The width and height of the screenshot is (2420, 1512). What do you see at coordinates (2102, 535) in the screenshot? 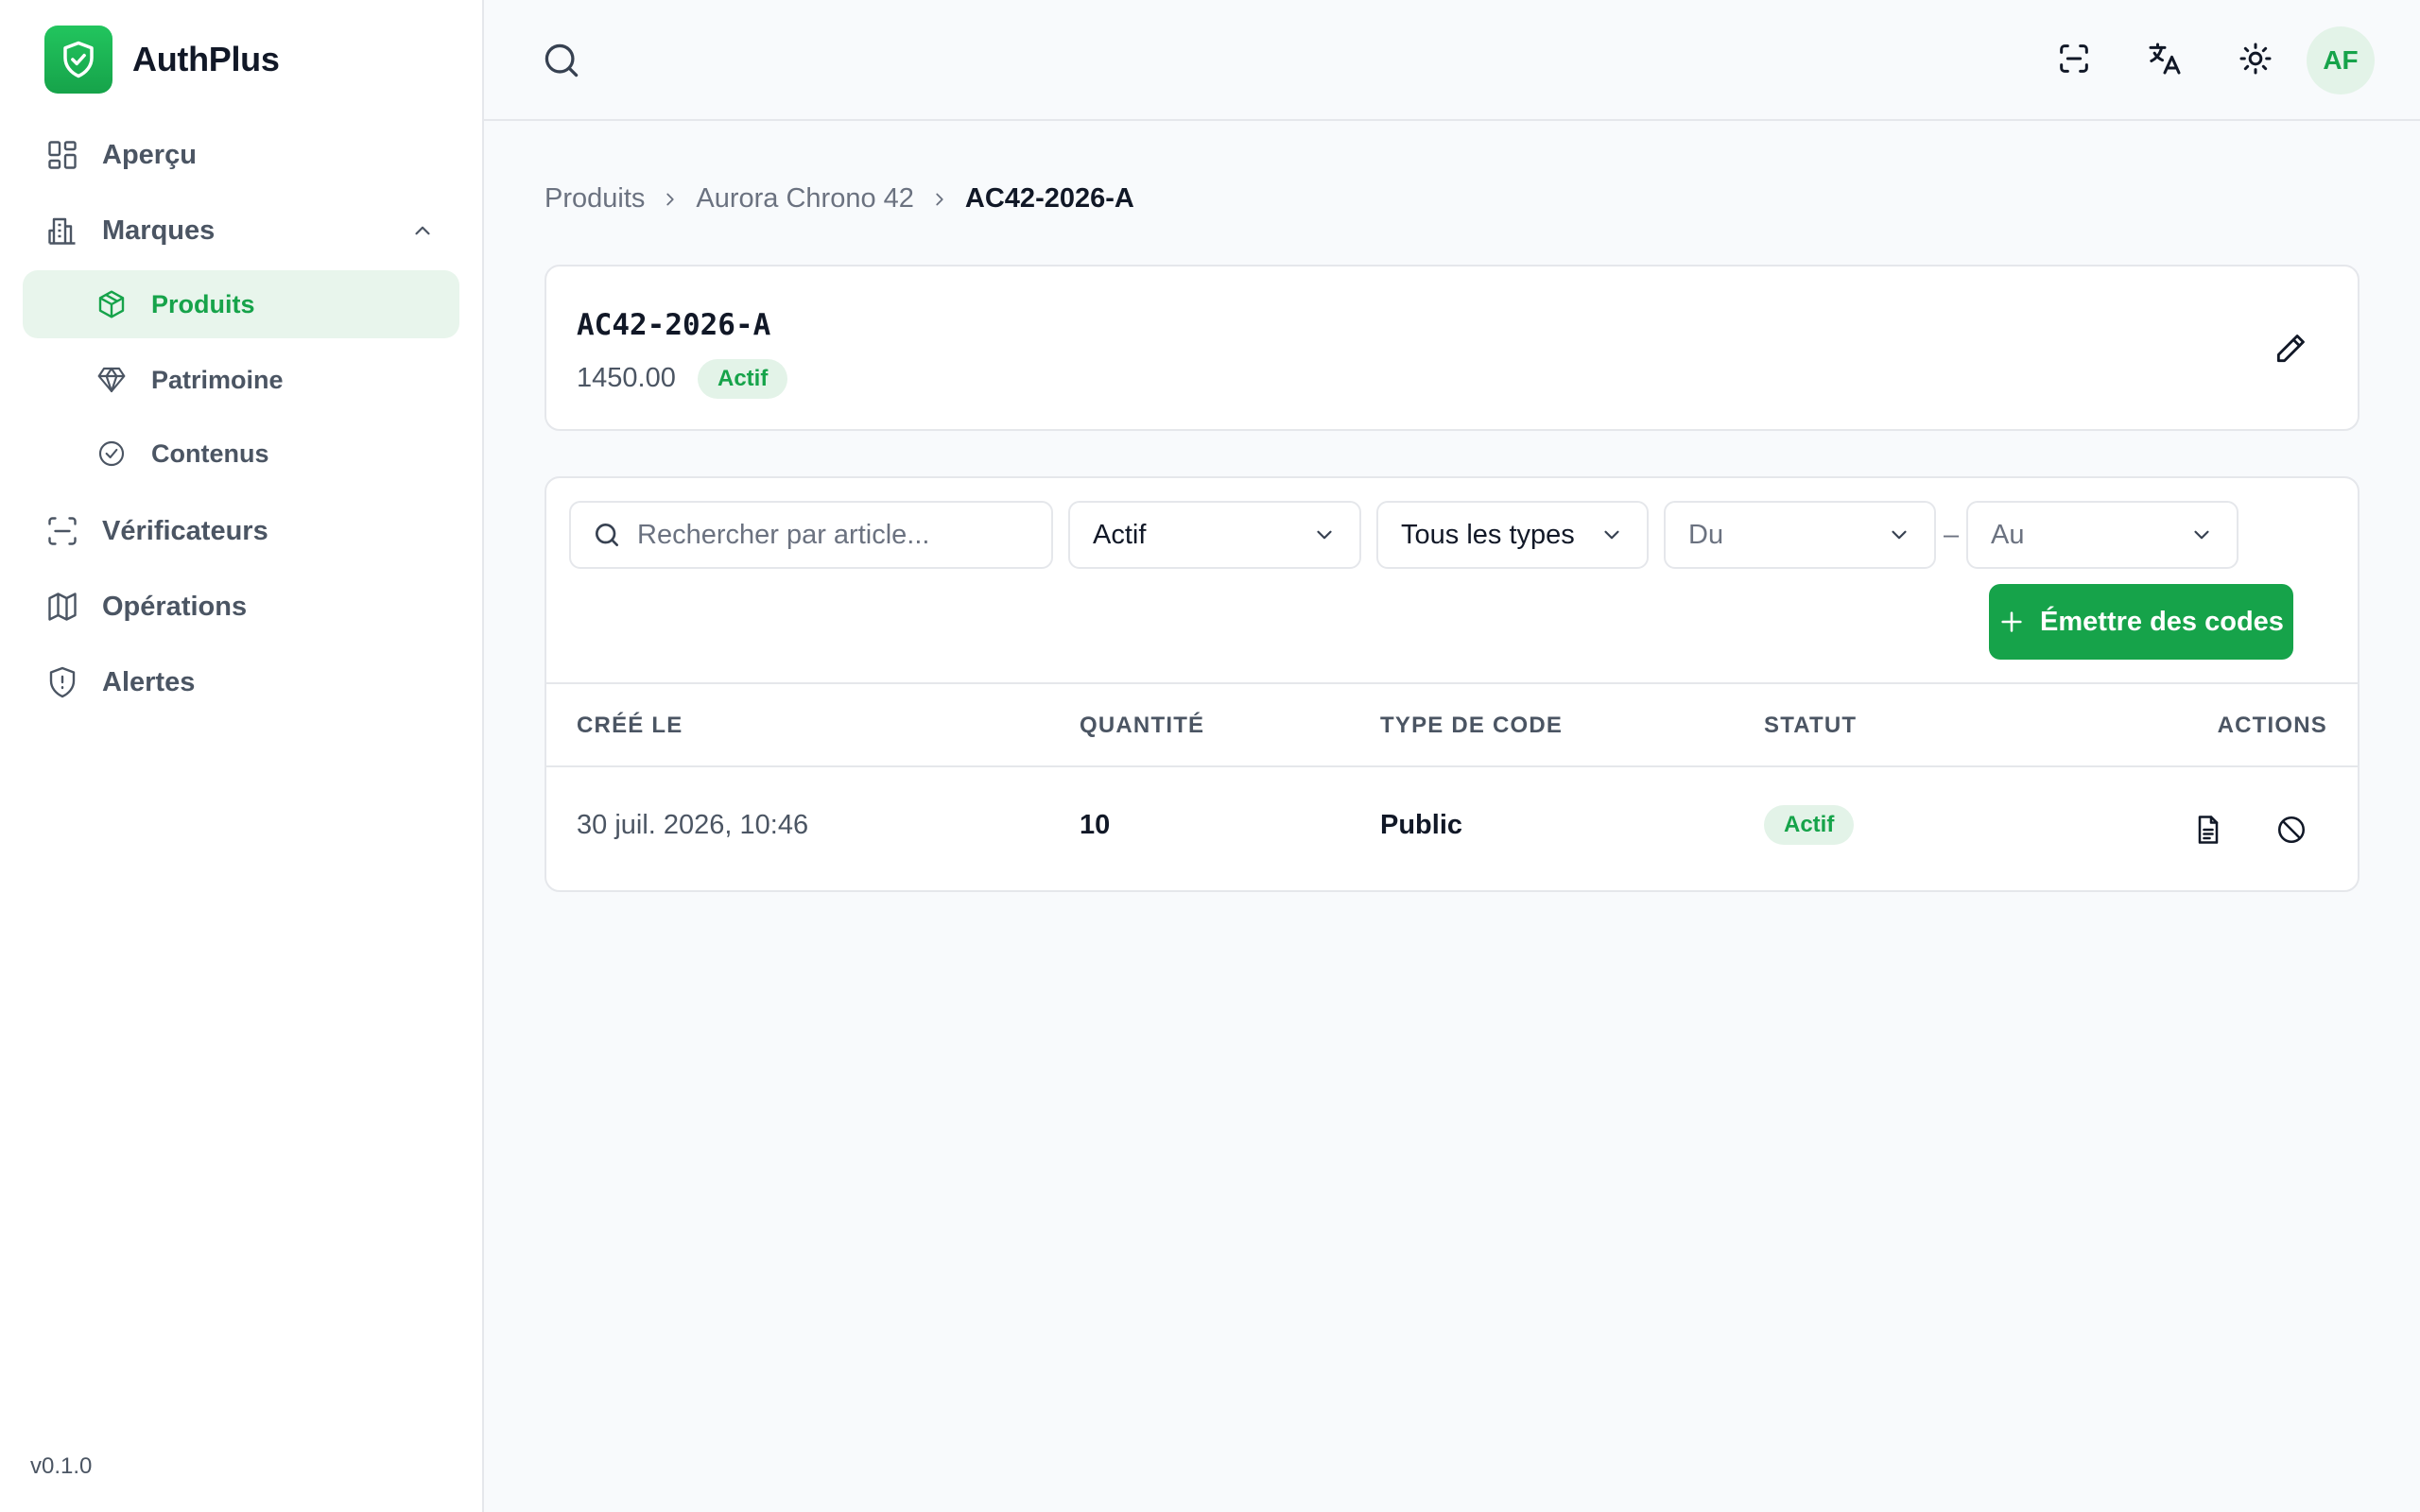
I see `date-to-select: Au` at bounding box center [2102, 535].